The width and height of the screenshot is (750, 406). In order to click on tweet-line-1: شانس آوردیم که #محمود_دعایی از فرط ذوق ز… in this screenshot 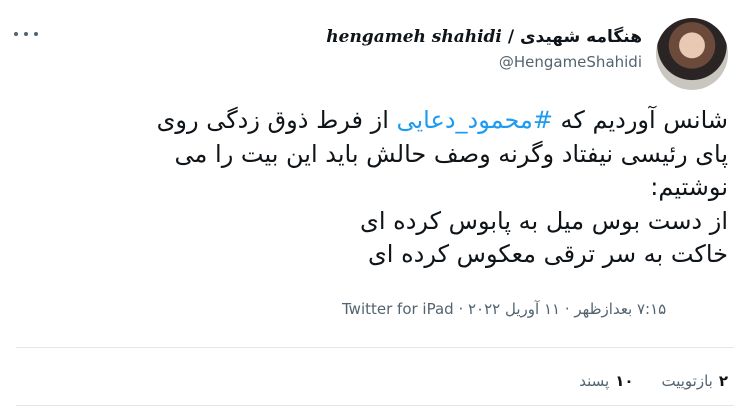, I will do `click(378, 121)`.